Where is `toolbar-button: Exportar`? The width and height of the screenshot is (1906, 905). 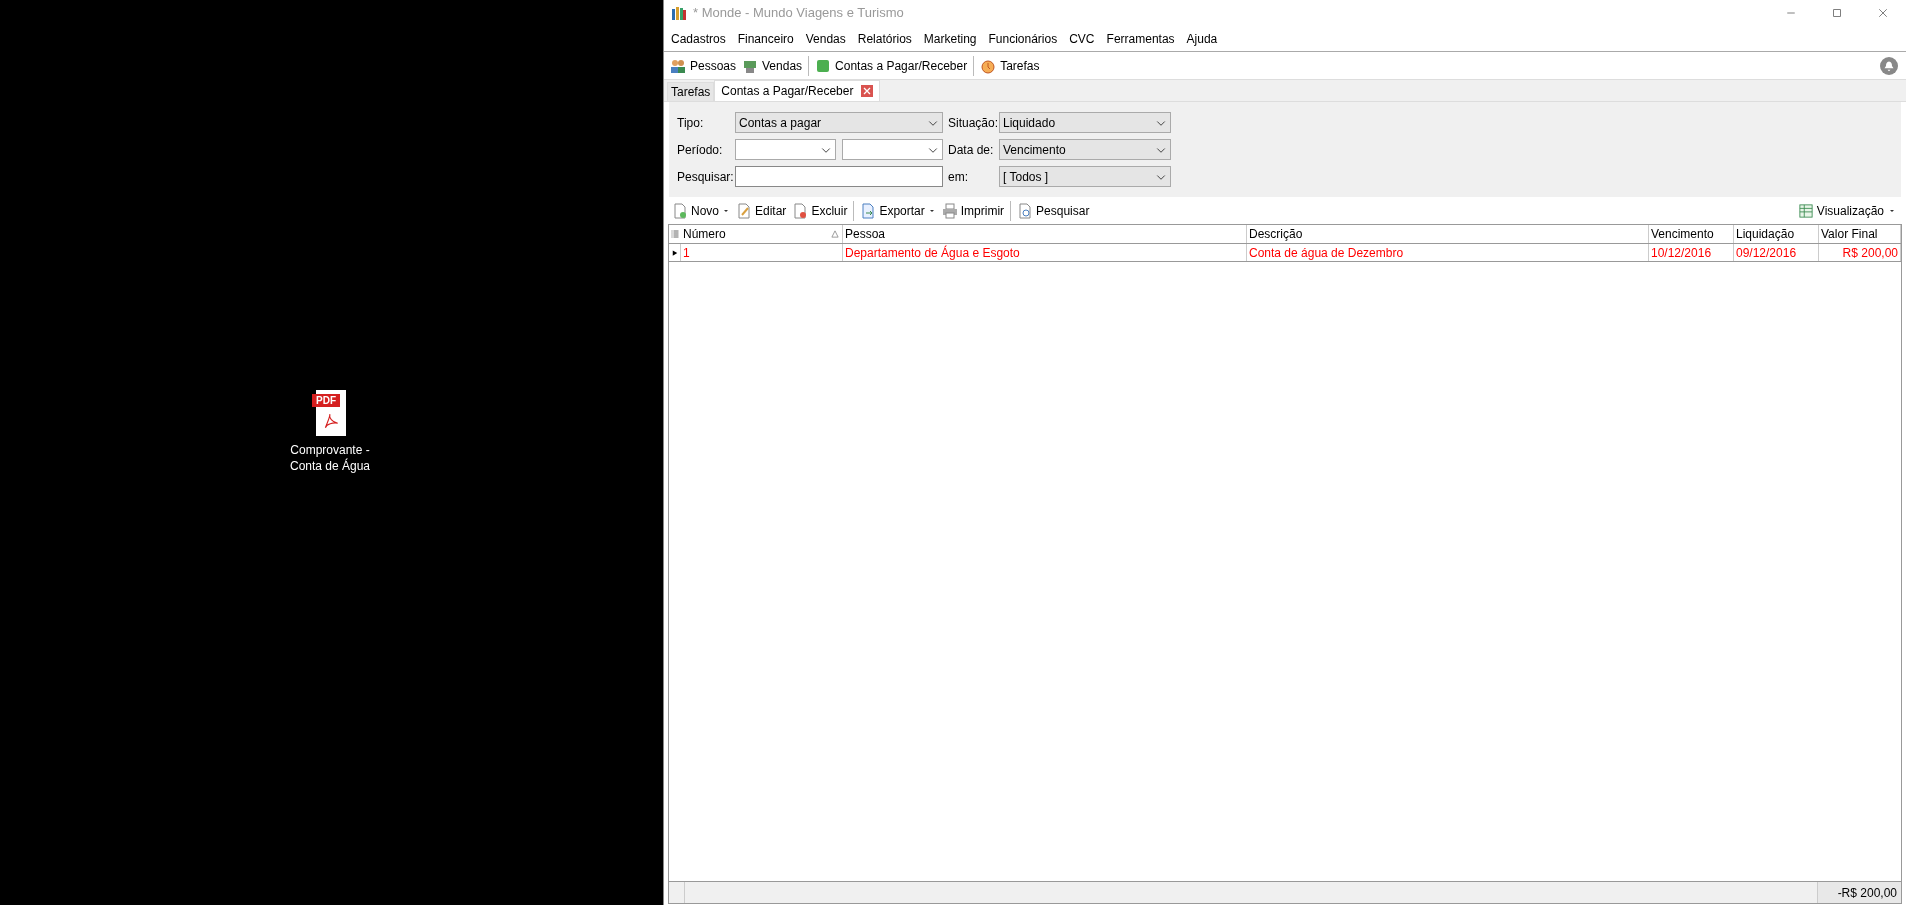 toolbar-button: Exportar is located at coordinates (898, 210).